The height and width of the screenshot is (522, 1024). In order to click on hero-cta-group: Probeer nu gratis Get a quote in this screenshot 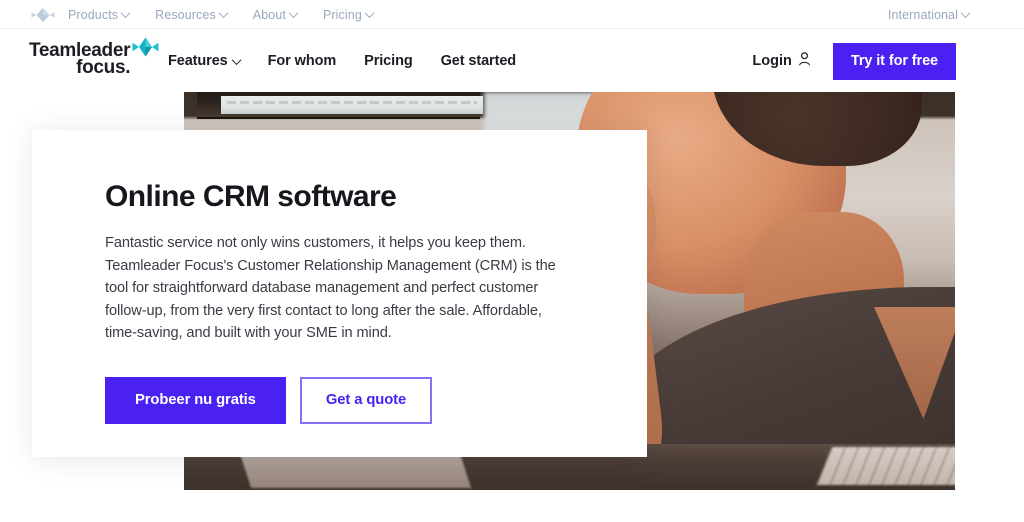, I will do `click(348, 400)`.